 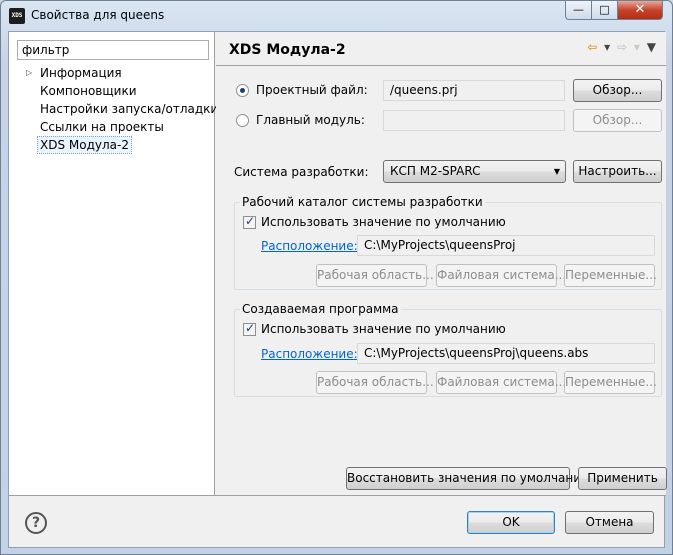 I want to click on sidebar-item-project-refs: Ссылки на проекты, so click(x=102, y=127).